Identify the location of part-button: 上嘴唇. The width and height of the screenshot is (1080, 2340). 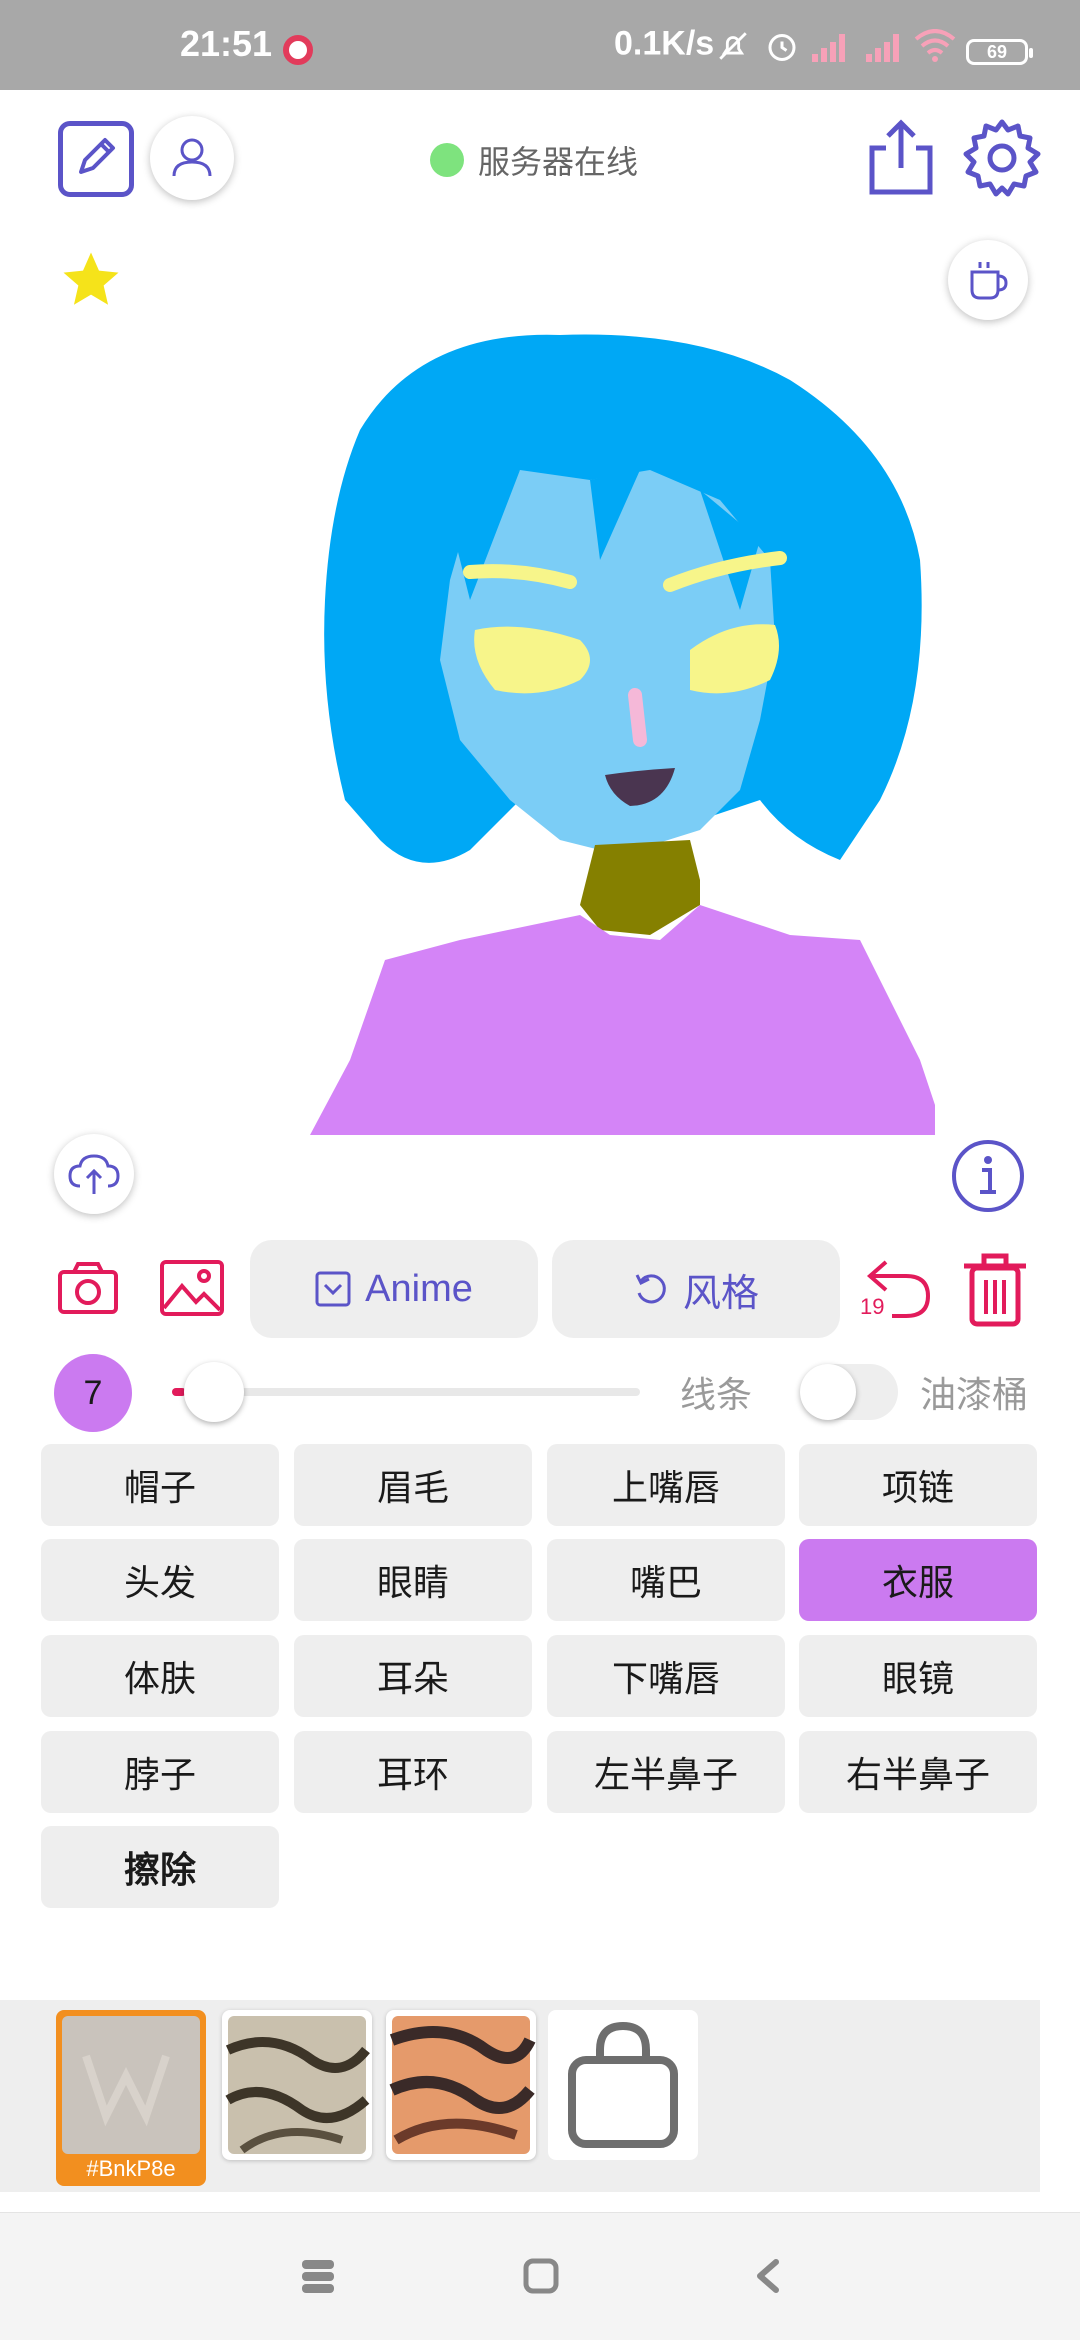
(666, 1485).